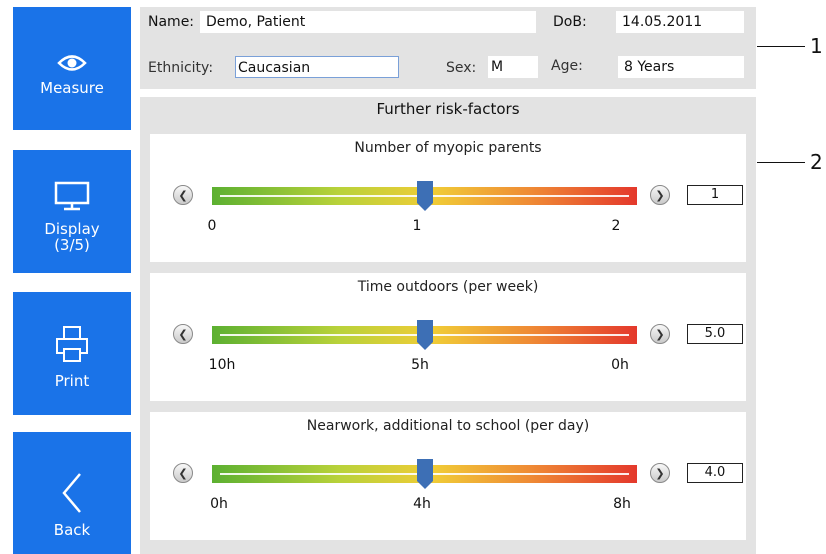  Describe the element at coordinates (72, 530) in the screenshot. I see `back-label: Back` at that location.